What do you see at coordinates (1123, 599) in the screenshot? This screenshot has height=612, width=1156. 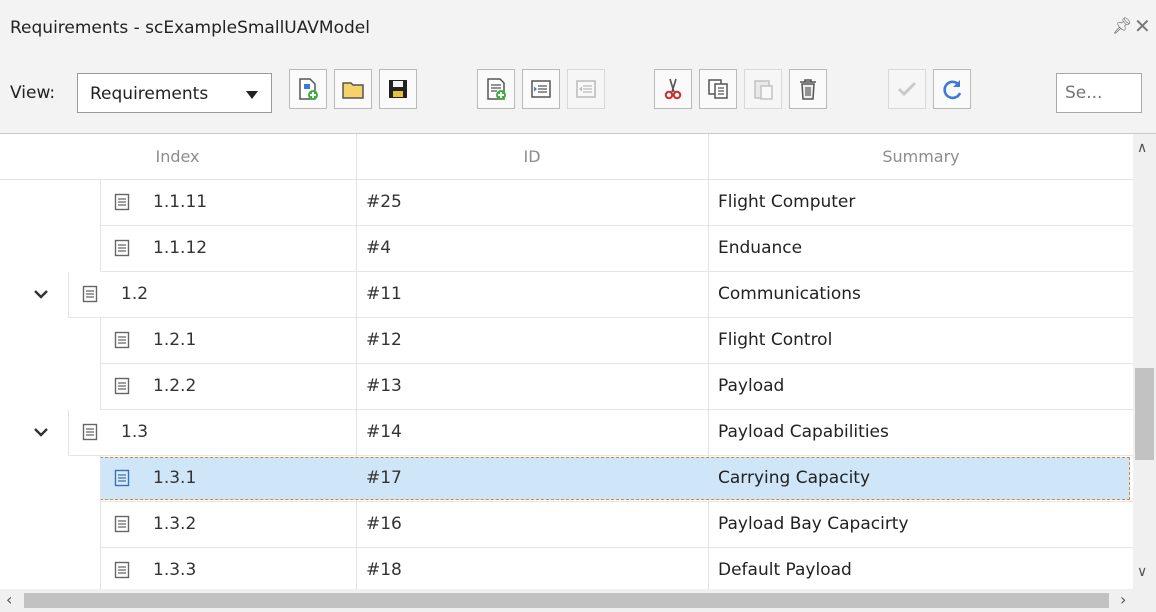 I see `scroll-right-icon: ›` at bounding box center [1123, 599].